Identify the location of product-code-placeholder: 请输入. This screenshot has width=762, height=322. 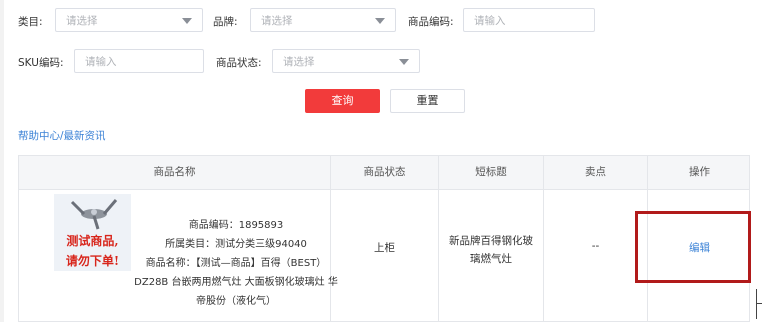
(490, 21).